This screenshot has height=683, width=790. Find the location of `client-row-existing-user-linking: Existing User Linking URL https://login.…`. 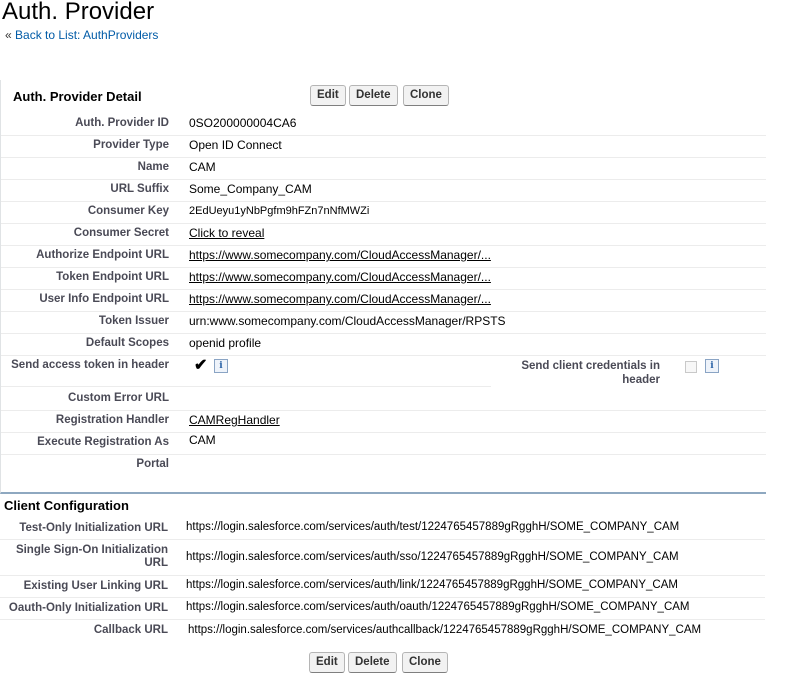

client-row-existing-user-linking: Existing User Linking URL https://login.… is located at coordinates (382, 587).